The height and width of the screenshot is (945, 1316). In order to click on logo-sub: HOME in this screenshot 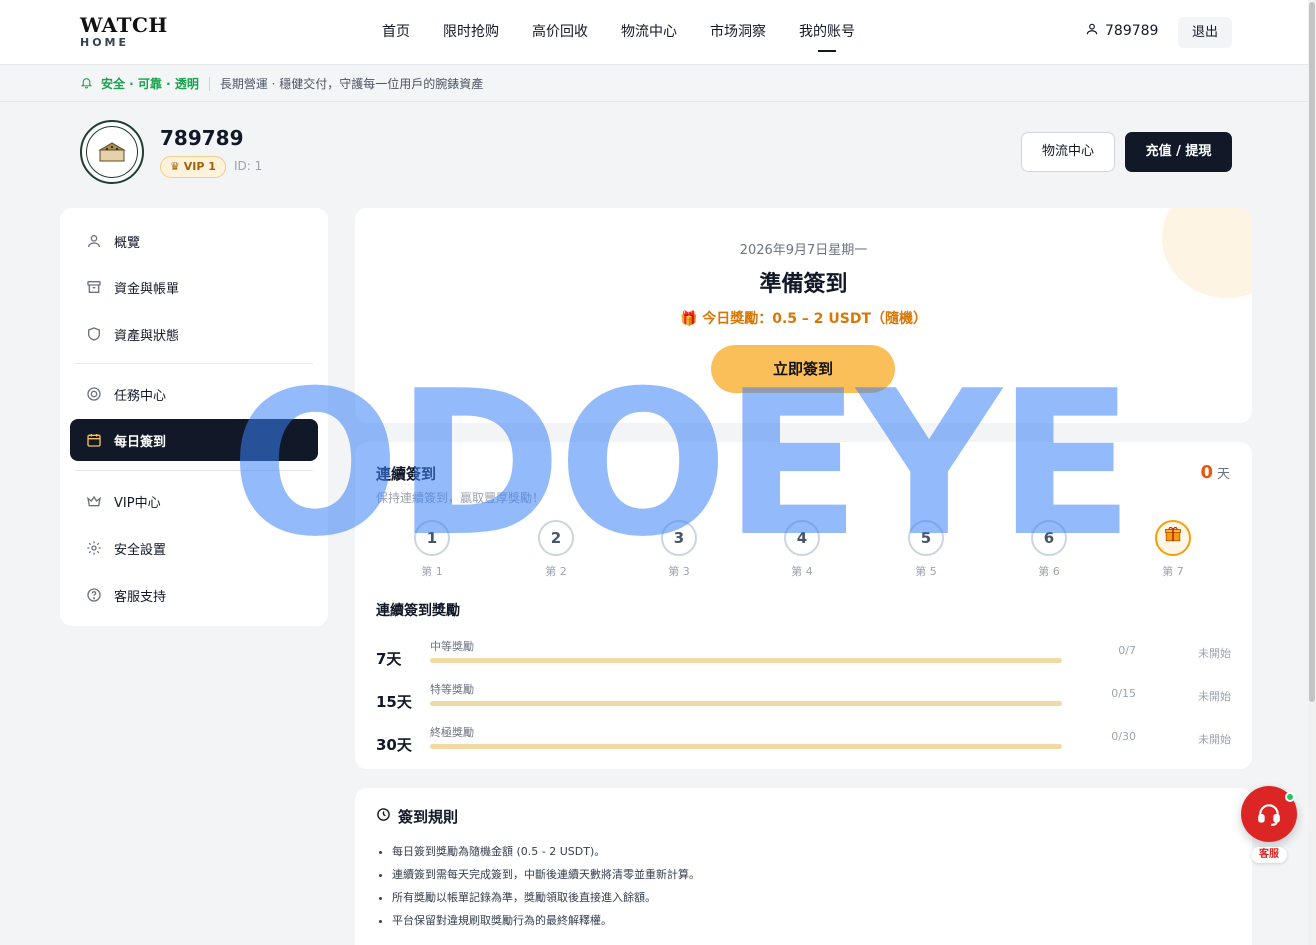, I will do `click(105, 42)`.